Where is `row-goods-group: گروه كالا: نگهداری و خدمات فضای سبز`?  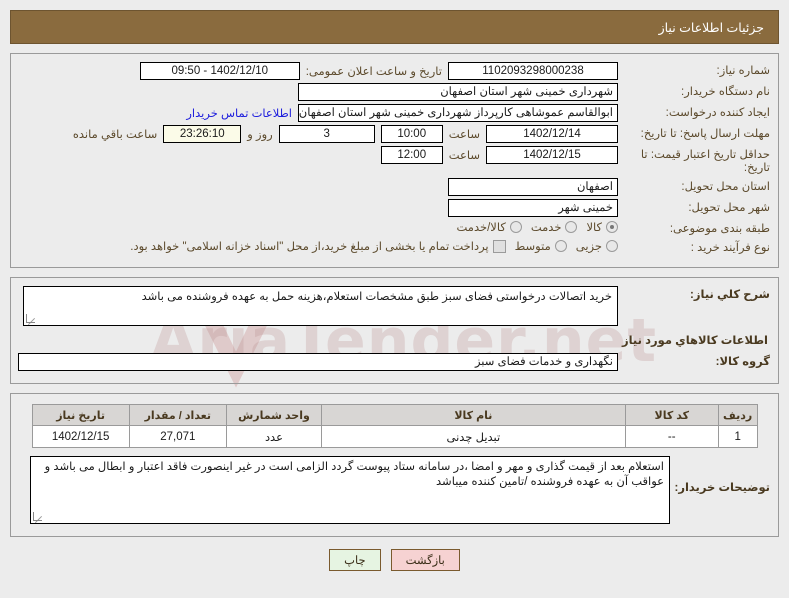
row-goods-group: گروه كالا: نگهداری و خدمات فضای سبز is located at coordinates (394, 362).